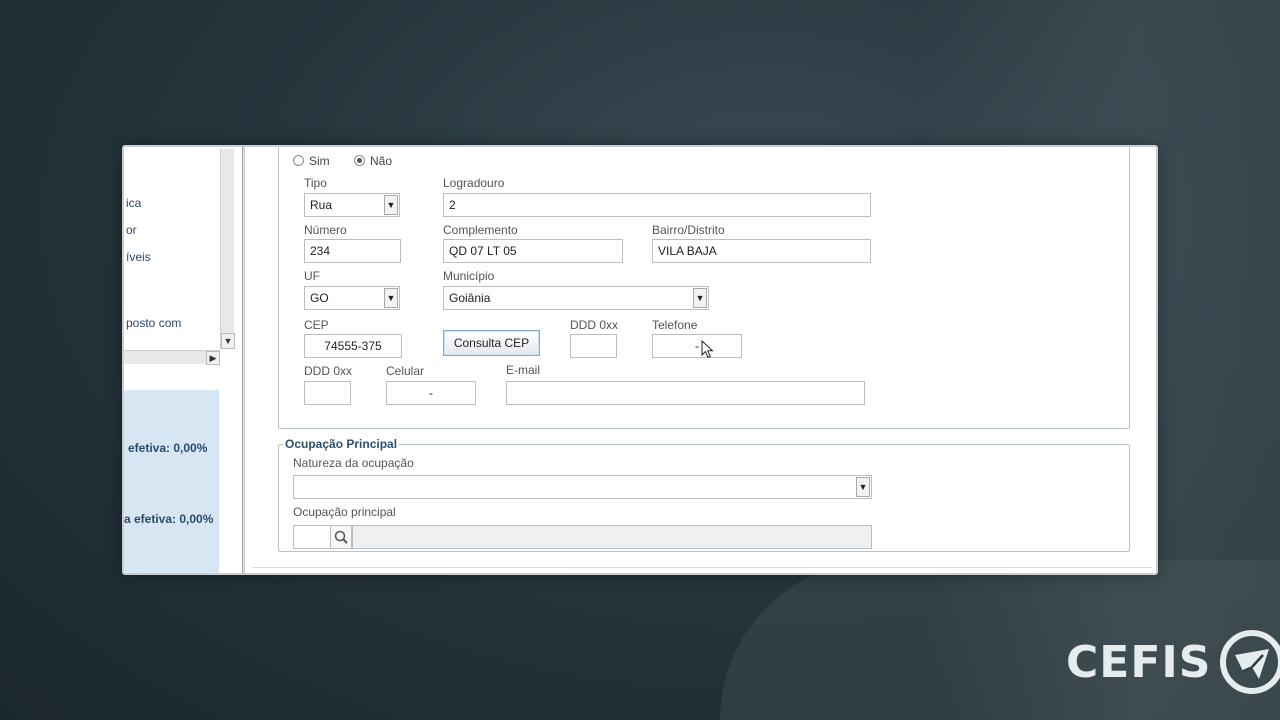 This screenshot has height=720, width=1280. What do you see at coordinates (213, 358) in the screenshot?
I see `scroll-right-icon: ▶` at bounding box center [213, 358].